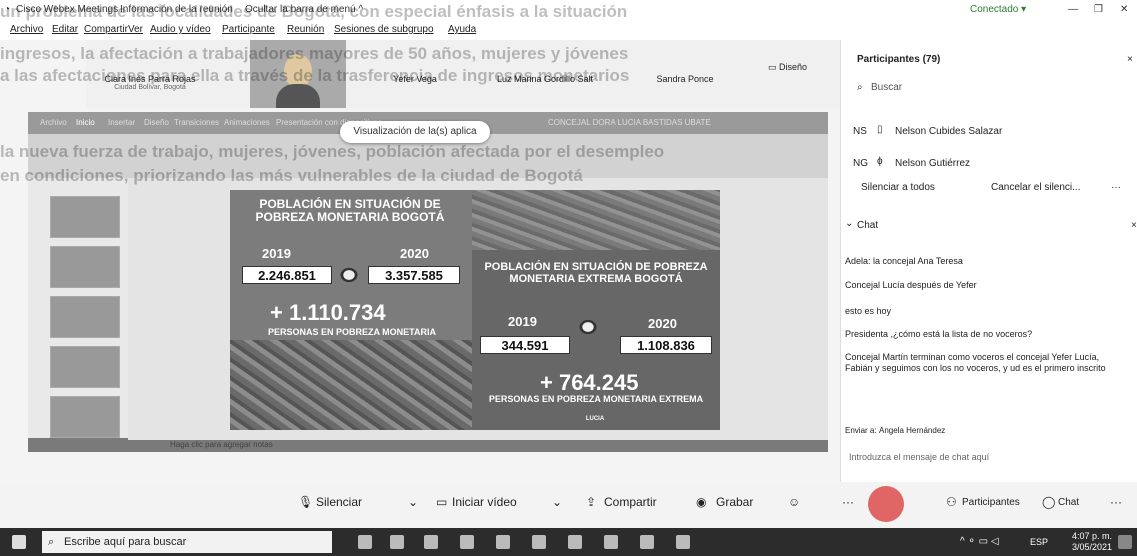 The width and height of the screenshot is (1137, 556). I want to click on participant-name: Nelson Cubides Salazar, so click(948, 131).